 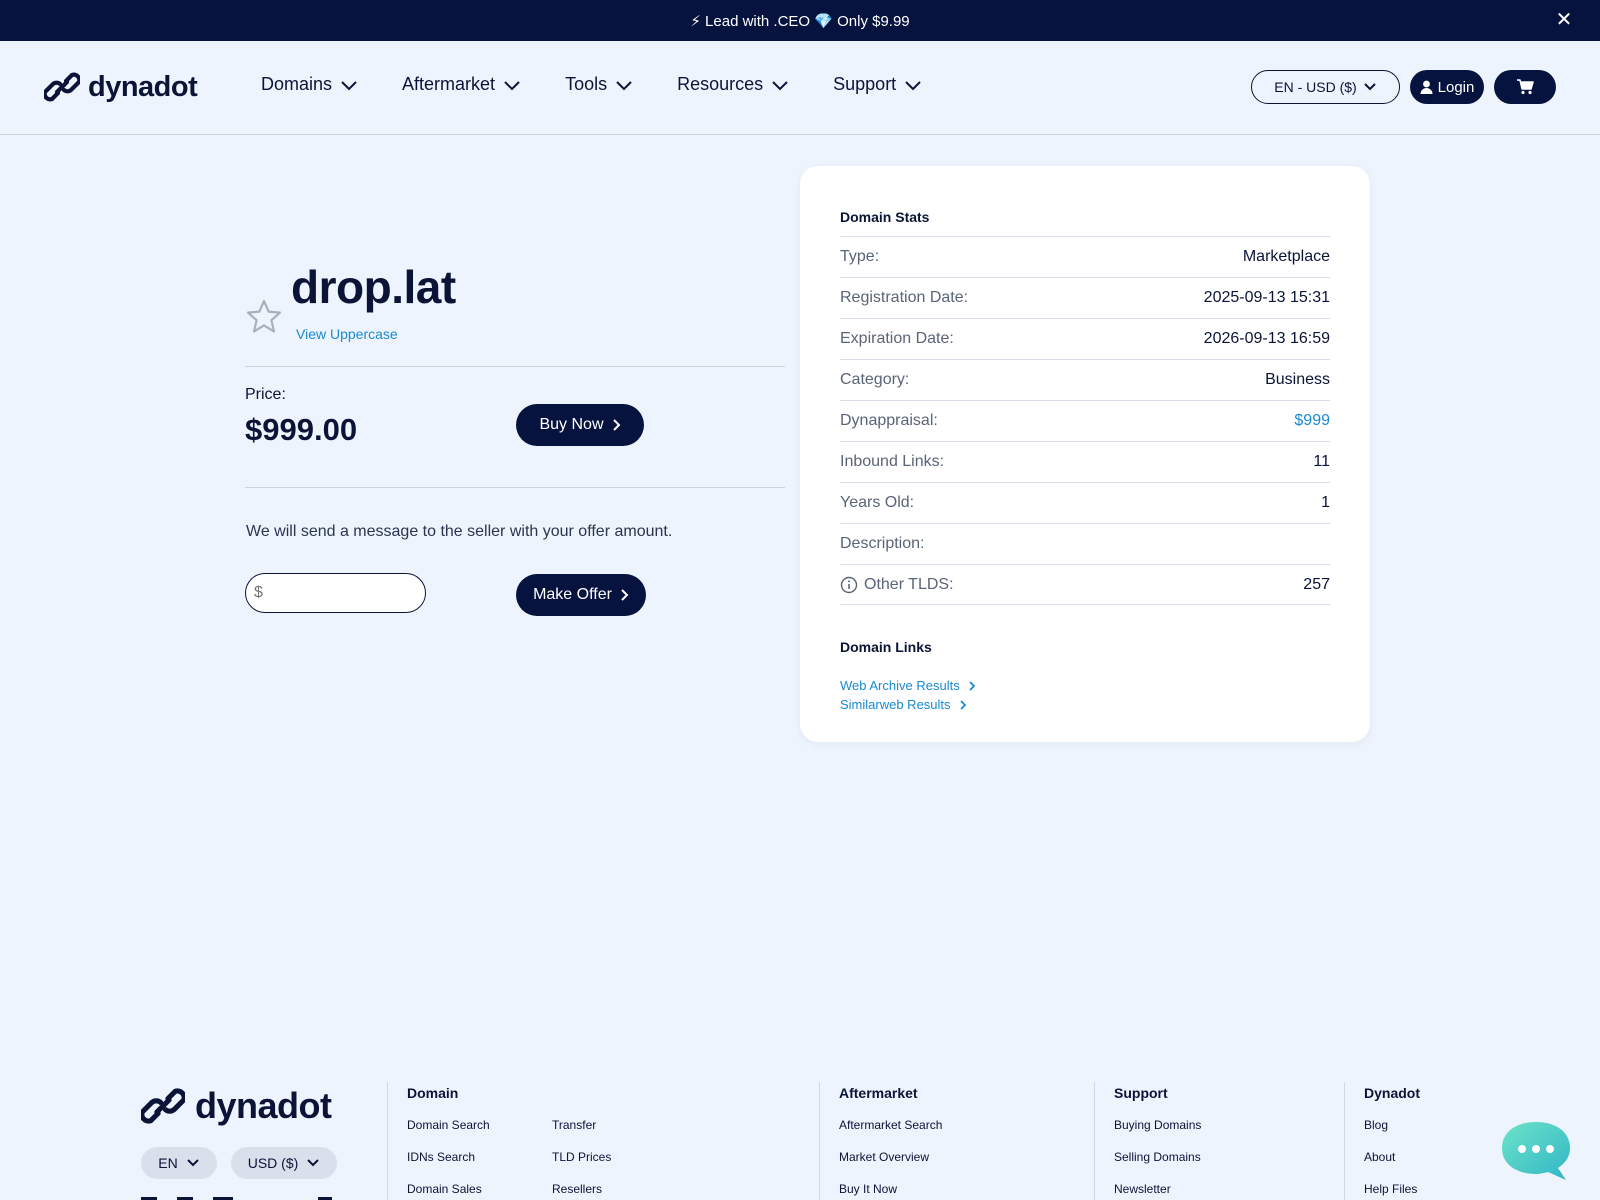 What do you see at coordinates (571, 424) in the screenshot?
I see `buy-now-label: Buy Now` at bounding box center [571, 424].